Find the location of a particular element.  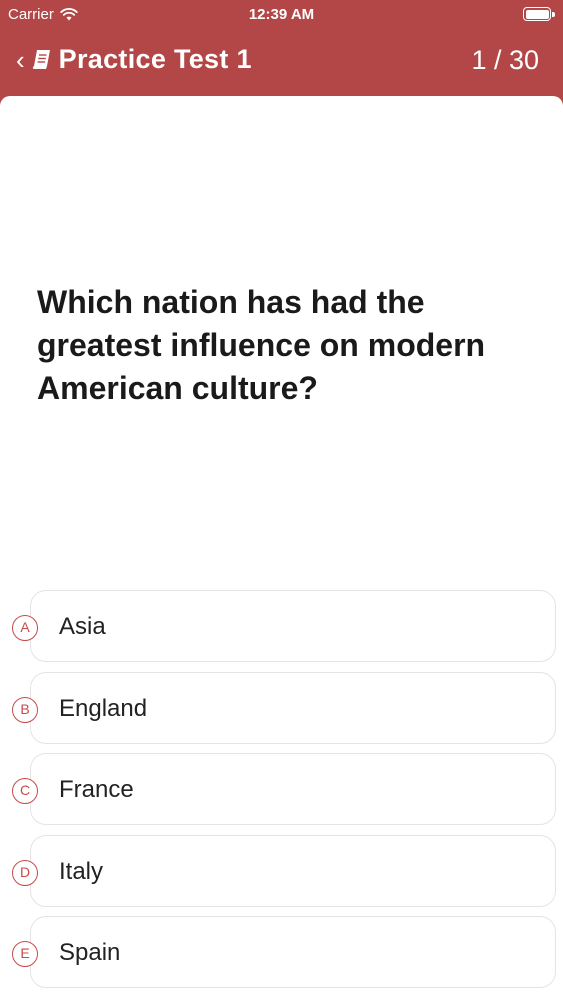

battery-icon is located at coordinates (539, 14).